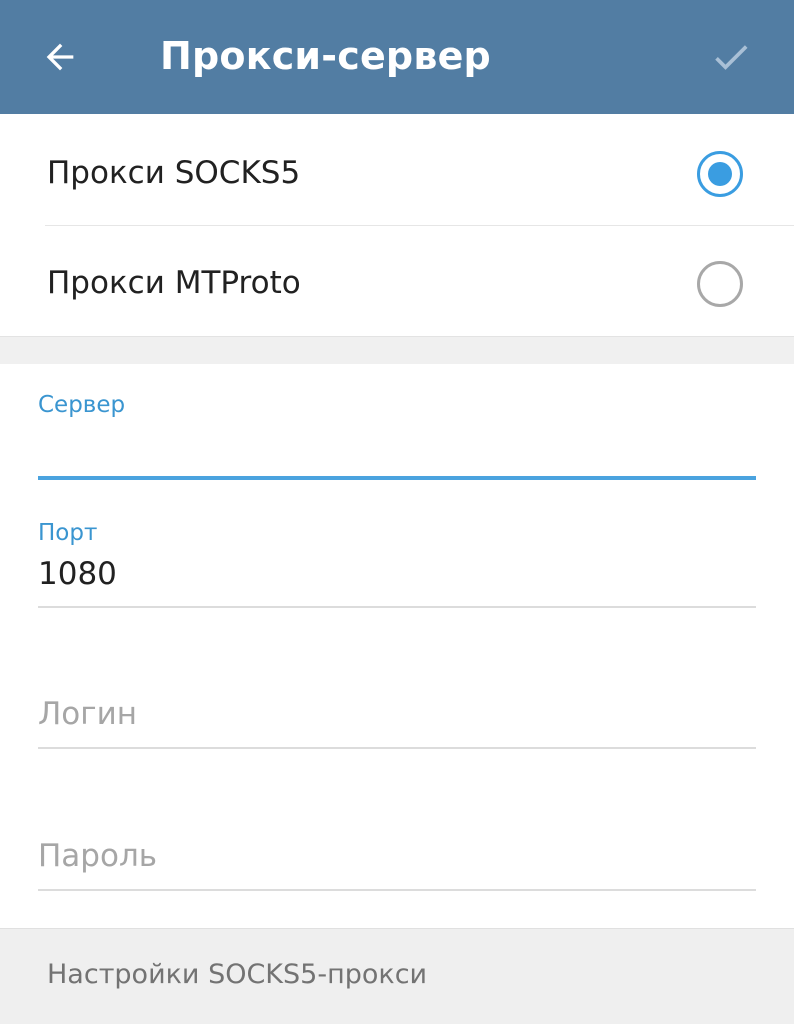  What do you see at coordinates (397, 564) in the screenshot?
I see `port-field: Порт 1080` at bounding box center [397, 564].